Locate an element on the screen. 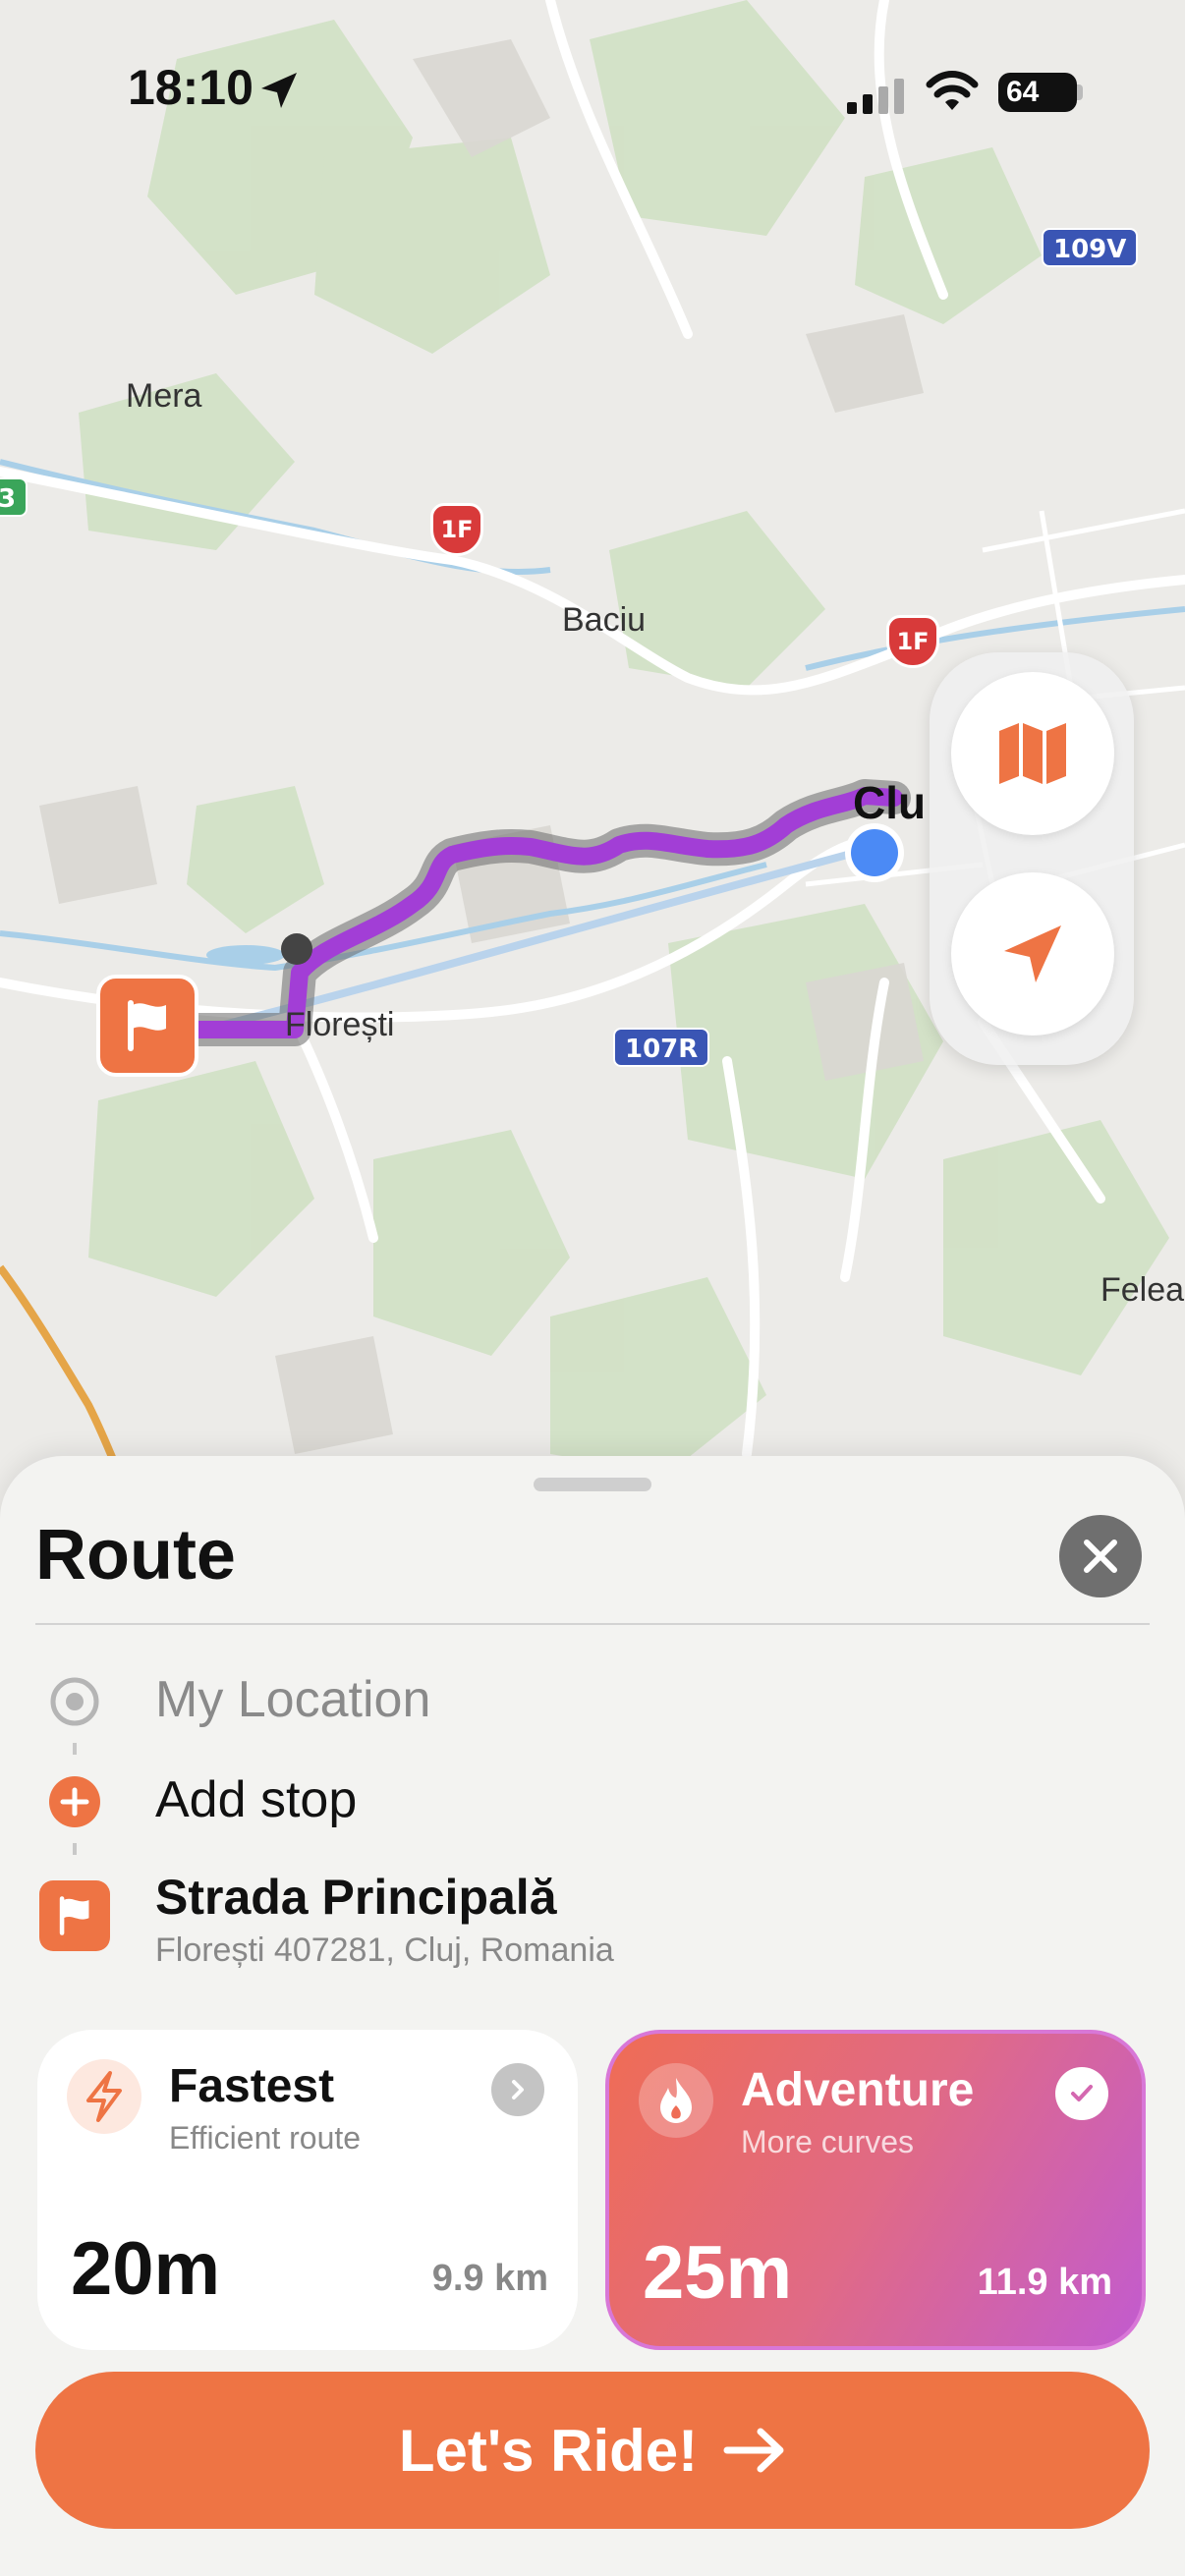 The height and width of the screenshot is (2576, 1185). route-option-distance: 11.9 km is located at coordinates (1045, 2282).